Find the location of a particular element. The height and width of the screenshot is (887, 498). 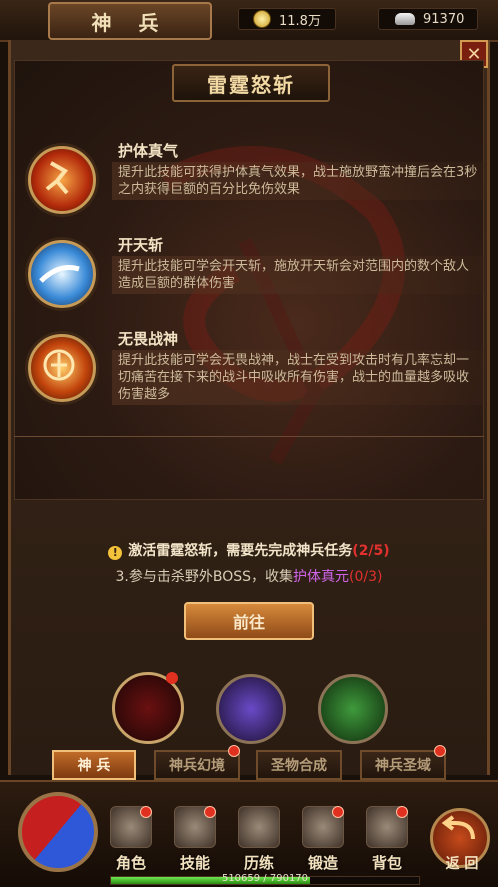

silver-ingot-icon is located at coordinates (405, 19).